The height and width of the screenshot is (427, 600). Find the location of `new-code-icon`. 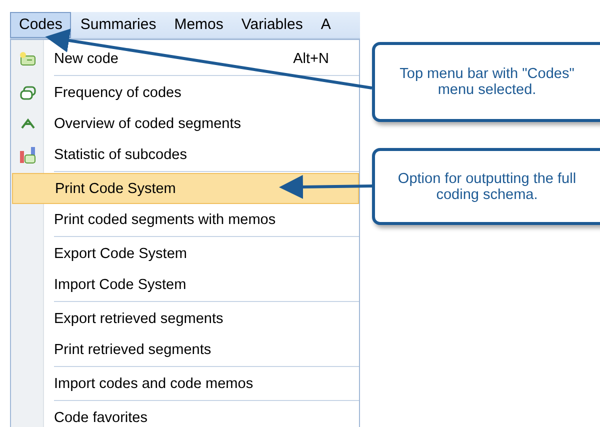

new-code-icon is located at coordinates (28, 58).